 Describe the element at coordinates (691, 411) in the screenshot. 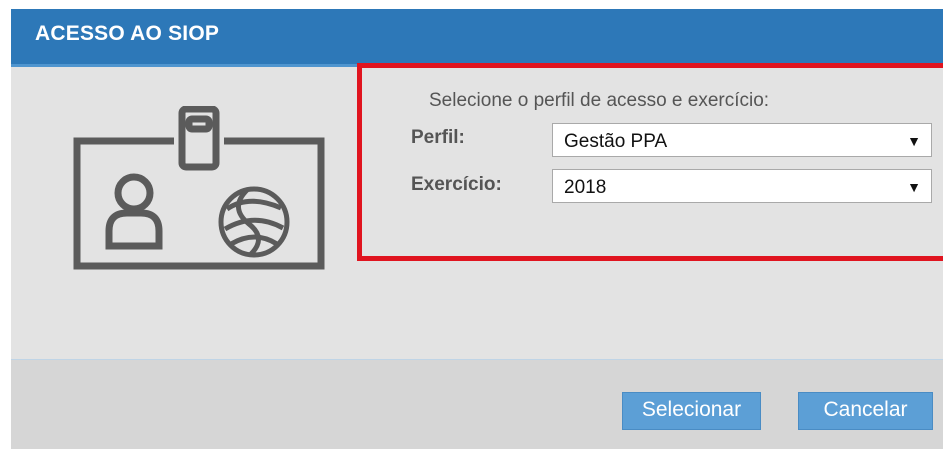

I see `select-button: Selecionar` at that location.